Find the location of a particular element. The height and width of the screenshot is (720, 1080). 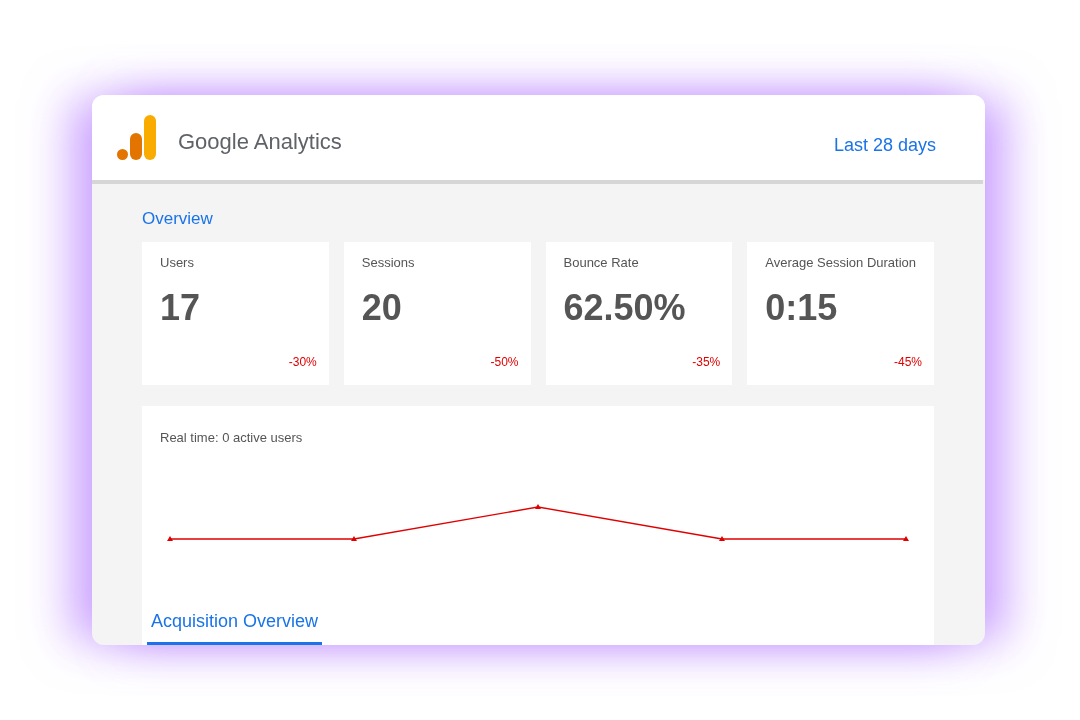

metric-change: -35% is located at coordinates (706, 362).